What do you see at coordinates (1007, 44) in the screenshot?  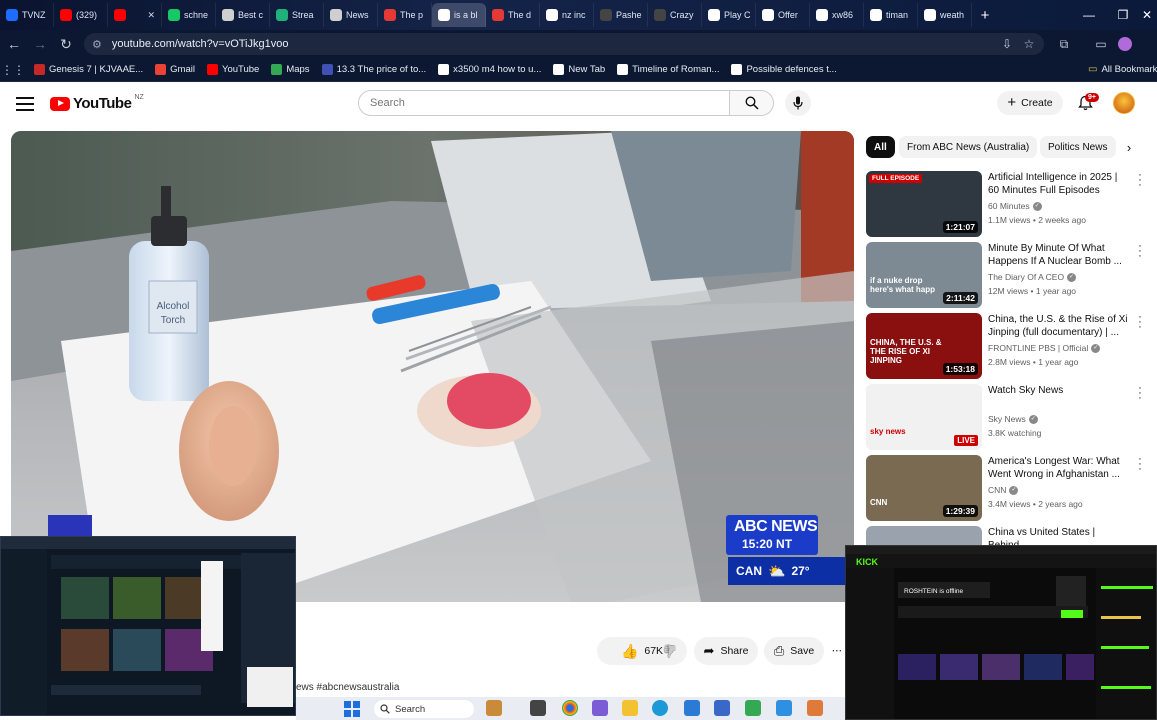 I see `install-app-icon: ⇩` at bounding box center [1007, 44].